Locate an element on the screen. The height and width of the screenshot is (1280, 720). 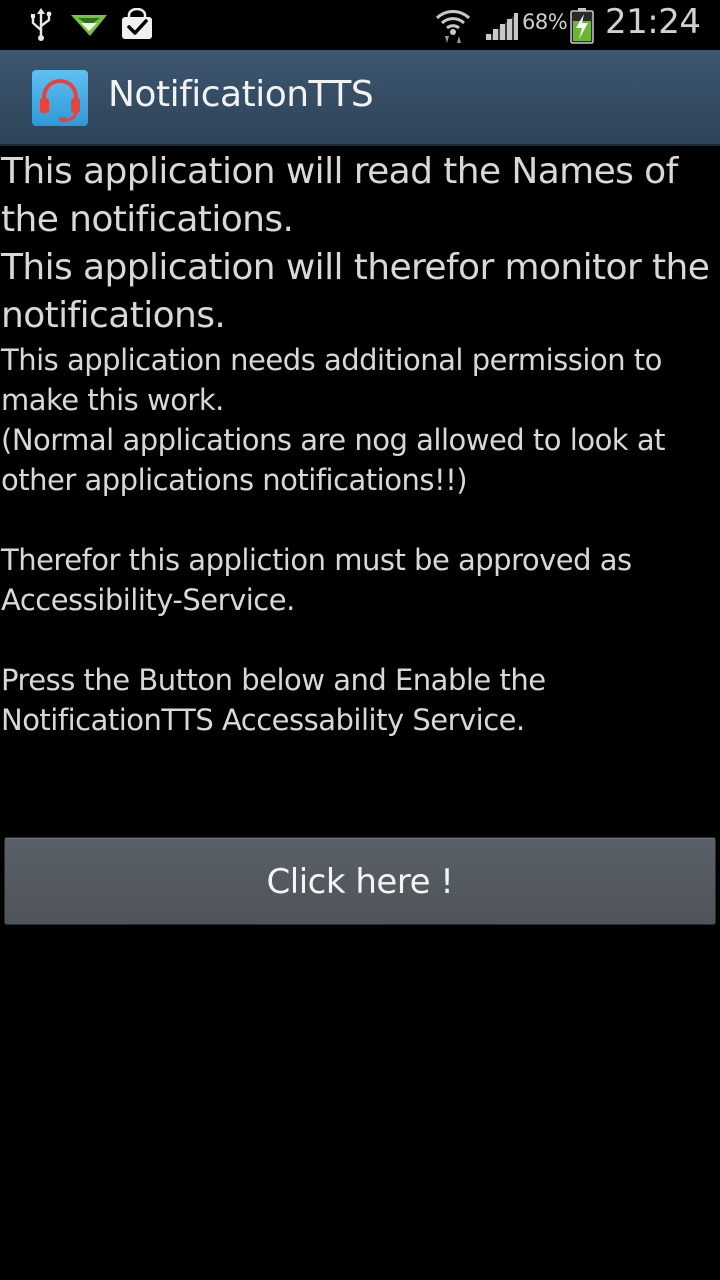
airdroid-icon is located at coordinates (89, 25).